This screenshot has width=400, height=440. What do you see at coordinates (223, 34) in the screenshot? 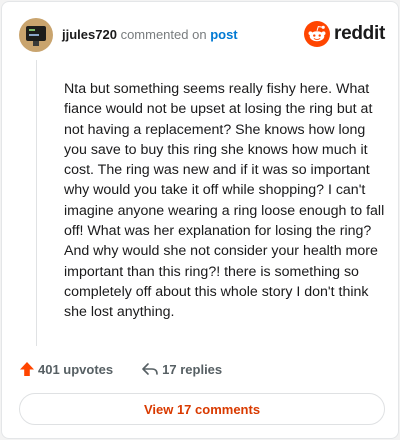
I see `post-link: post` at bounding box center [223, 34].